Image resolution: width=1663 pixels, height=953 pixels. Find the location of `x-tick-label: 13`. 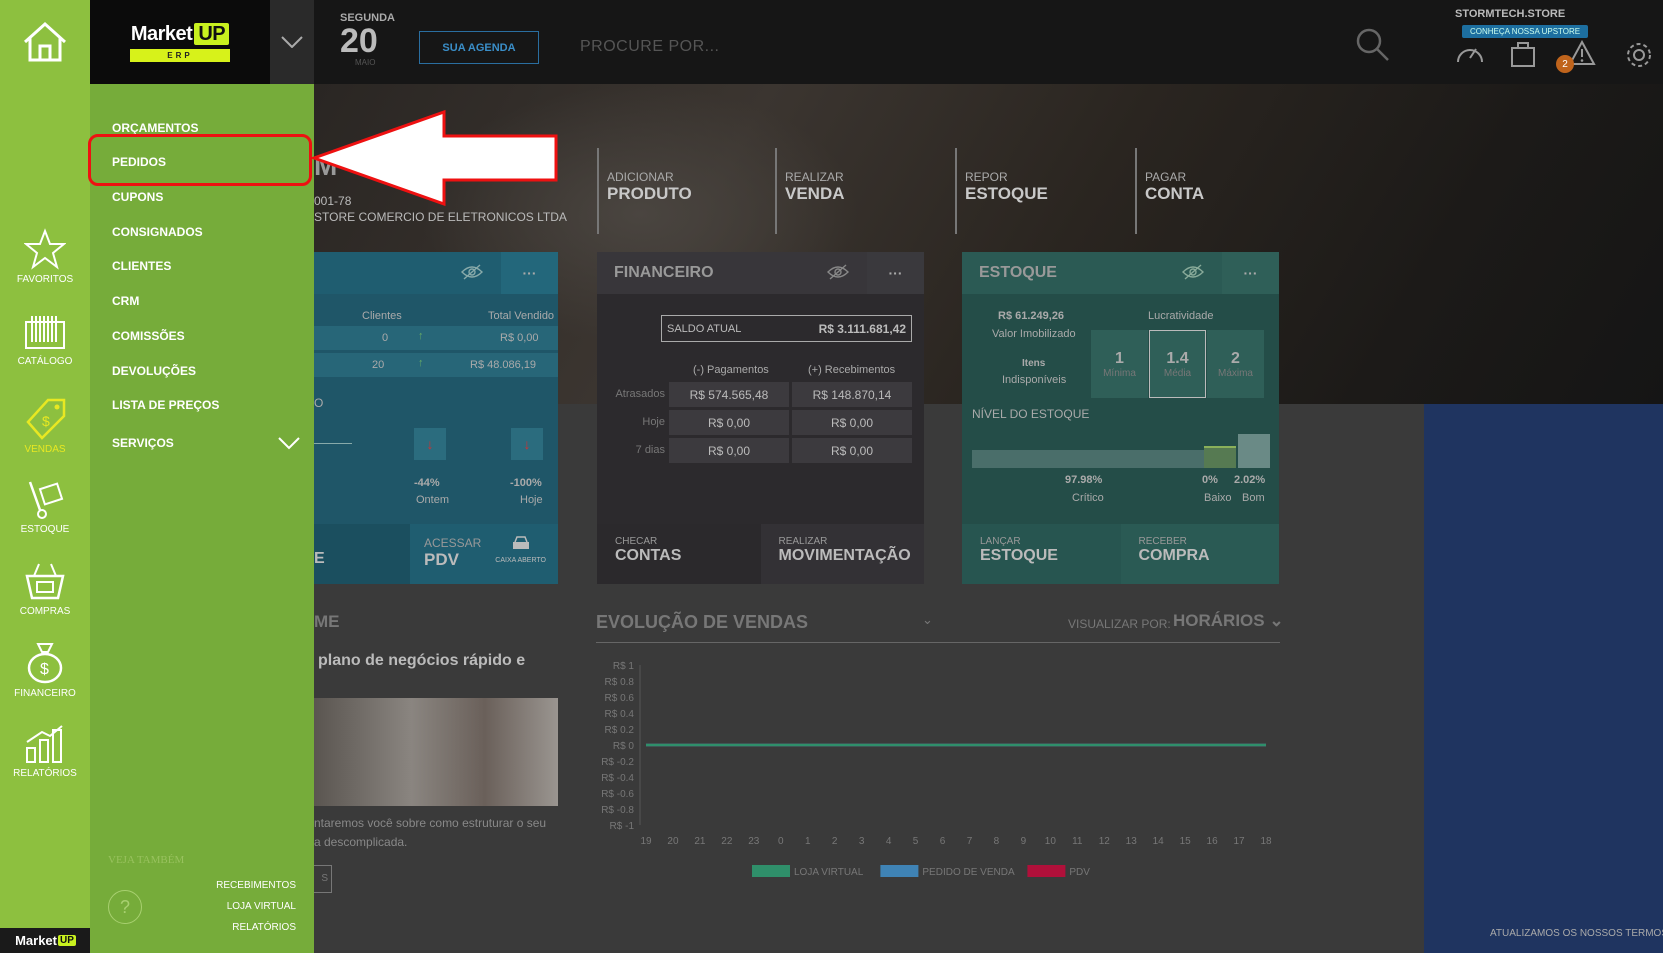

x-tick-label: 13 is located at coordinates (1132, 841).